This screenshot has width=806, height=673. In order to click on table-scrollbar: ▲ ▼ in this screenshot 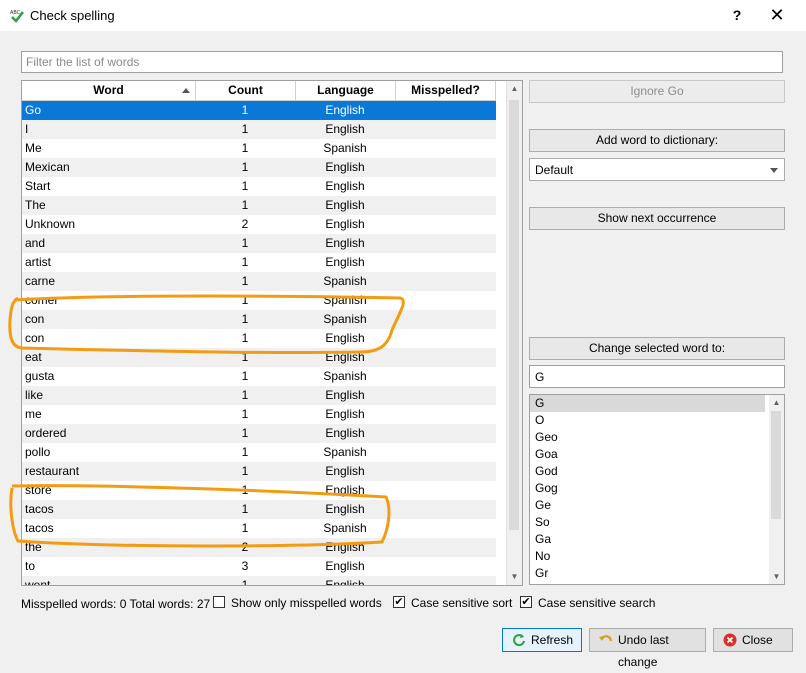, I will do `click(514, 333)`.